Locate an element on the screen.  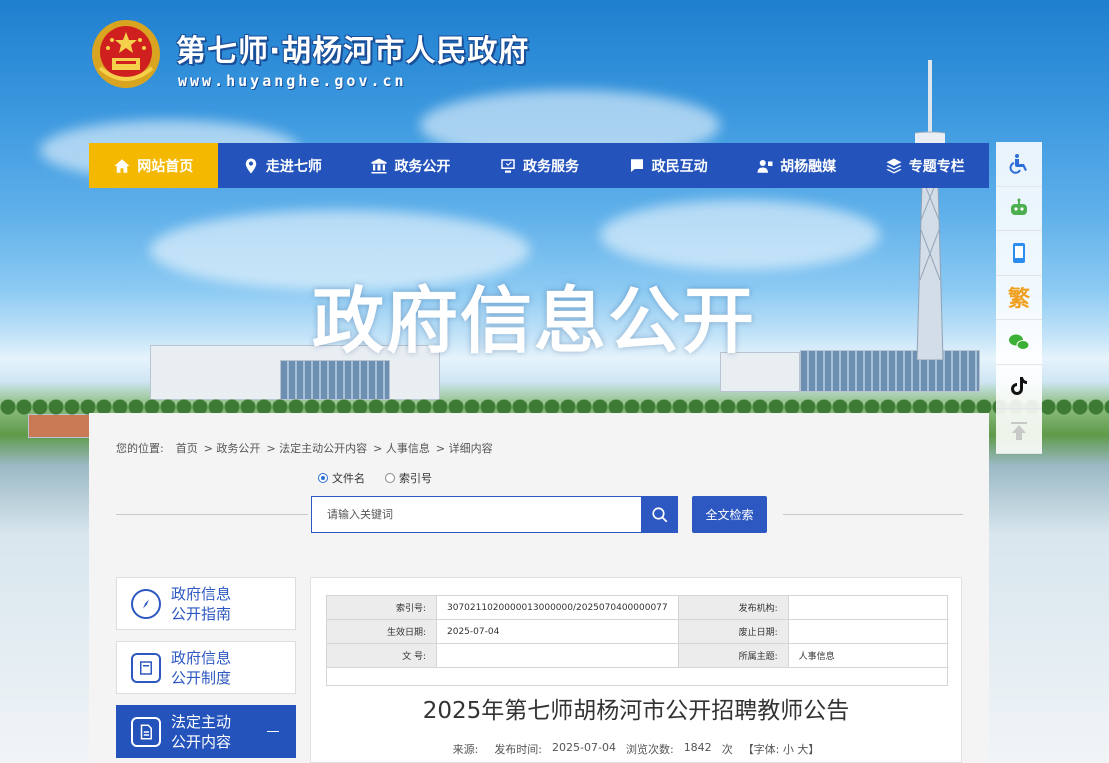
label-line: 公开内容 is located at coordinates (201, 741).